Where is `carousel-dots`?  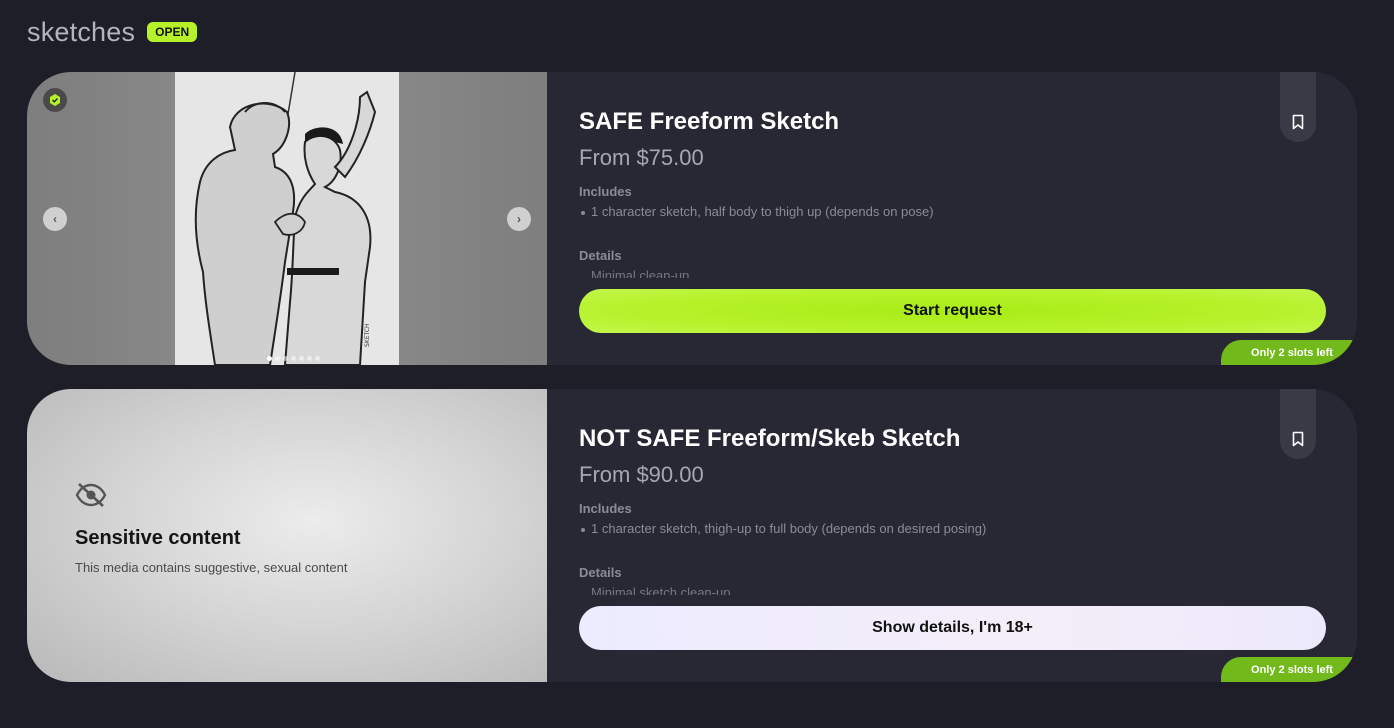 carousel-dots is located at coordinates (293, 358).